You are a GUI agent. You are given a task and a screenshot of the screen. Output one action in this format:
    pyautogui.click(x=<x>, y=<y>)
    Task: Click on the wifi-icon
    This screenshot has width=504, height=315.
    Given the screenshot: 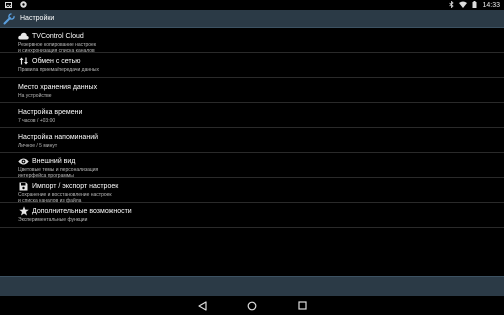 What is the action you would take?
    pyautogui.click(x=463, y=5)
    